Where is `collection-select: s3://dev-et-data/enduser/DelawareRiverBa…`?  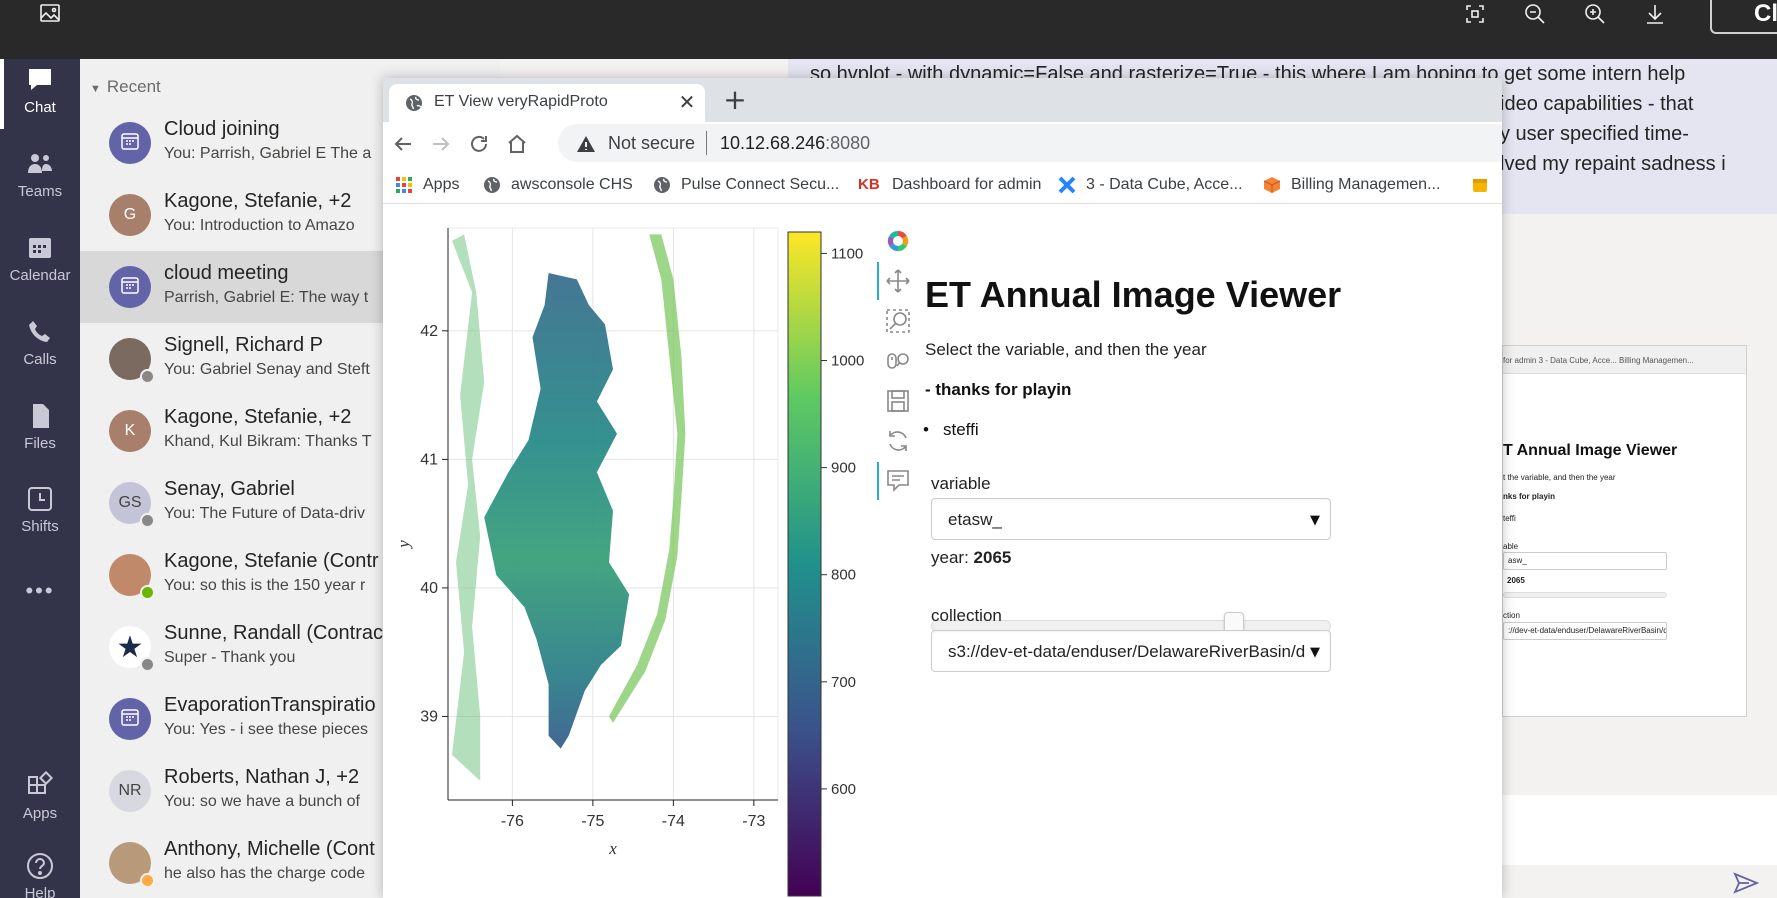 collection-select: s3://dev-et-data/enduser/DelawareRiverBa… is located at coordinates (1131, 651).